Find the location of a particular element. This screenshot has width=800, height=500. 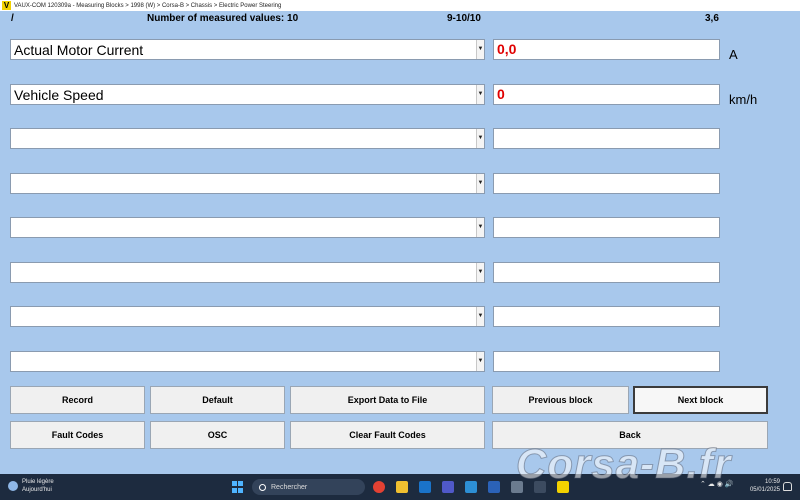

osc-button: OSC is located at coordinates (217, 435).